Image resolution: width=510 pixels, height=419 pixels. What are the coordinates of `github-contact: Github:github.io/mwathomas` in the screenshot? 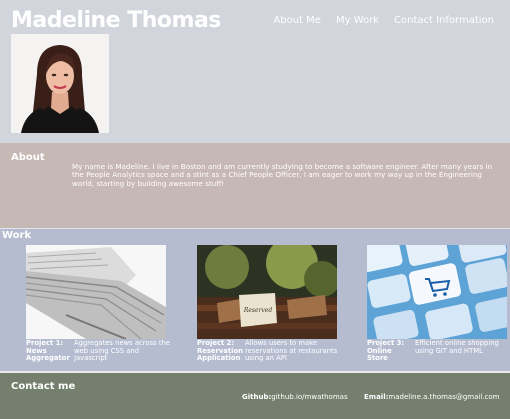 It's located at (295, 397).